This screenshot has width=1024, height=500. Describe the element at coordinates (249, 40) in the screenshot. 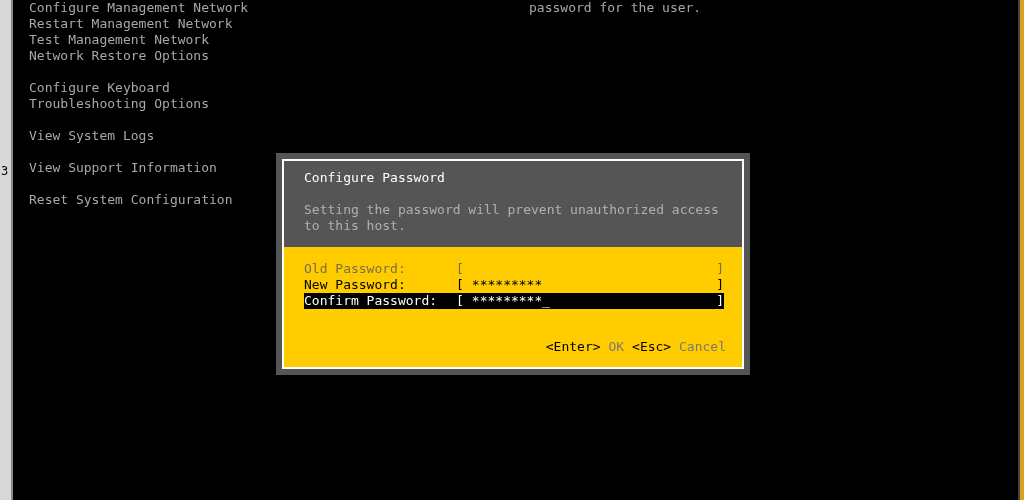

I see `menu-item: Test Management Network` at that location.